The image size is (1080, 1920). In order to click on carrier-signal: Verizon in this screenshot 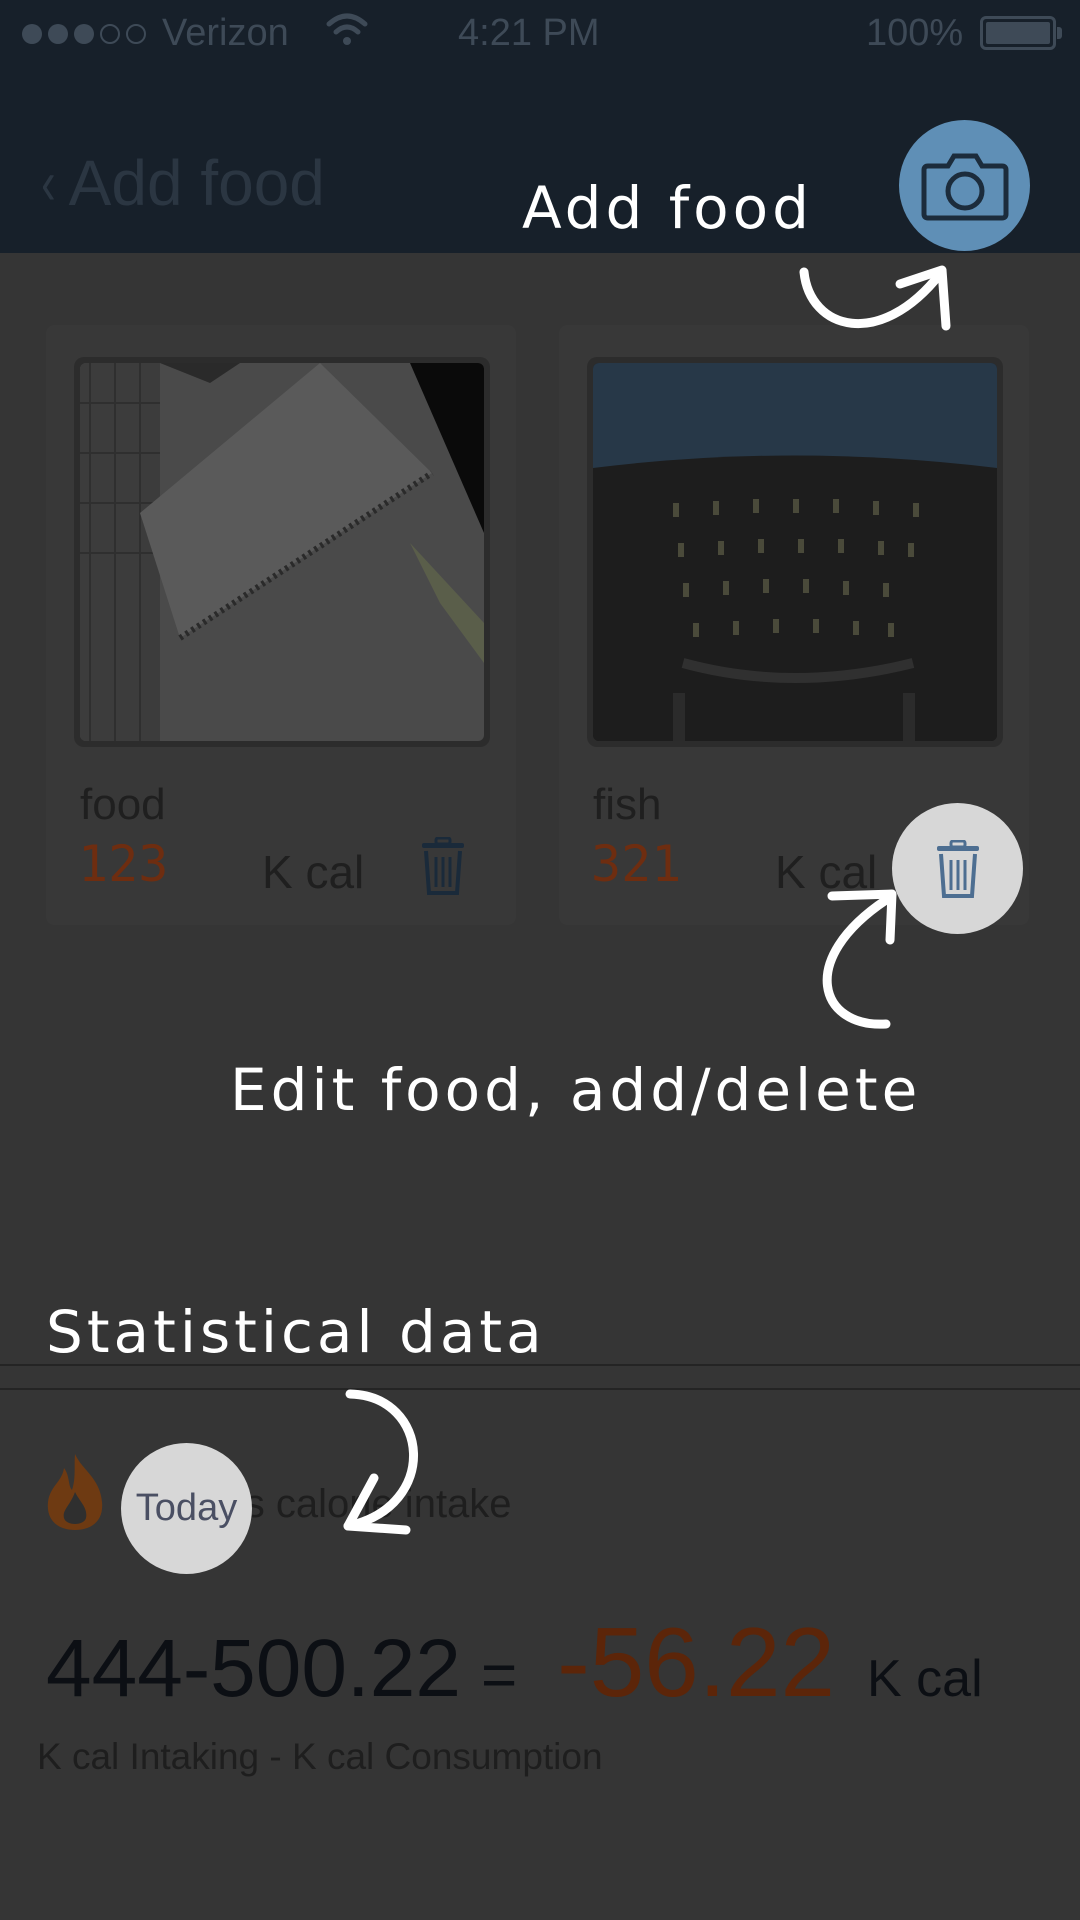, I will do `click(155, 33)`.